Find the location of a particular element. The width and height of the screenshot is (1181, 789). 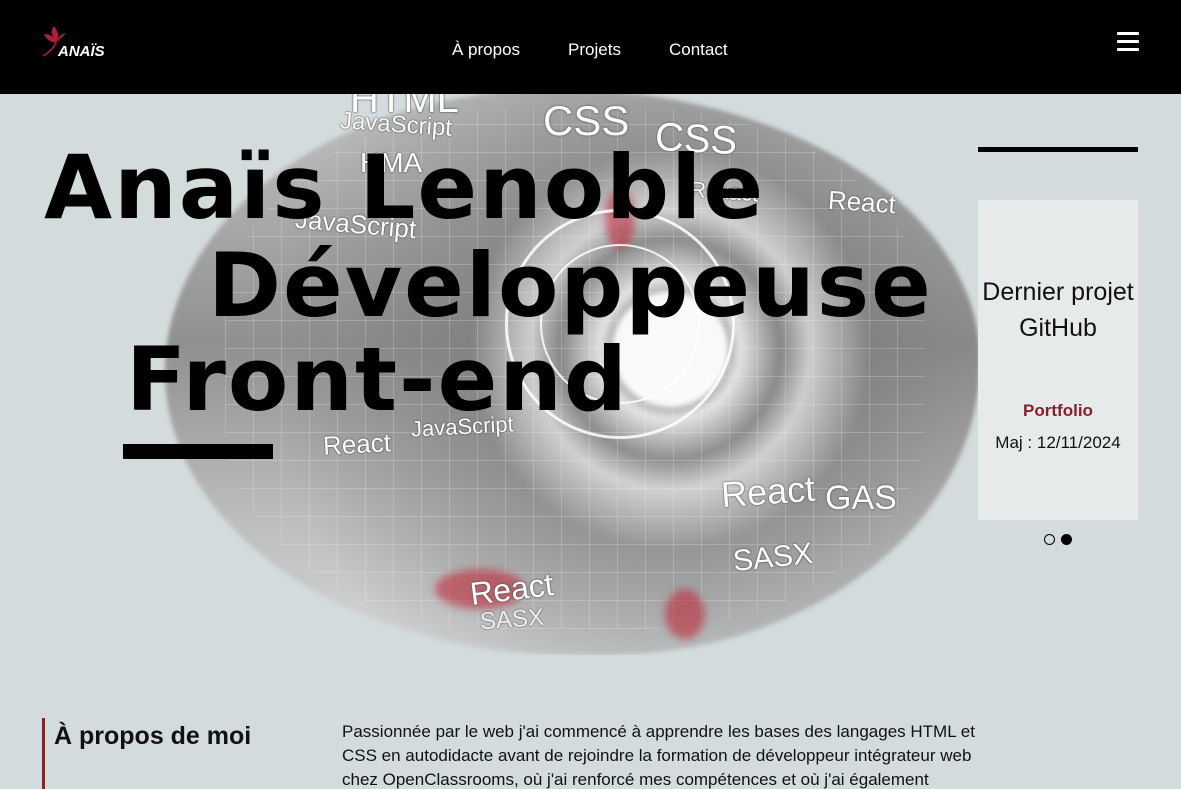

nav-link-about: À propos is located at coordinates (486, 50).